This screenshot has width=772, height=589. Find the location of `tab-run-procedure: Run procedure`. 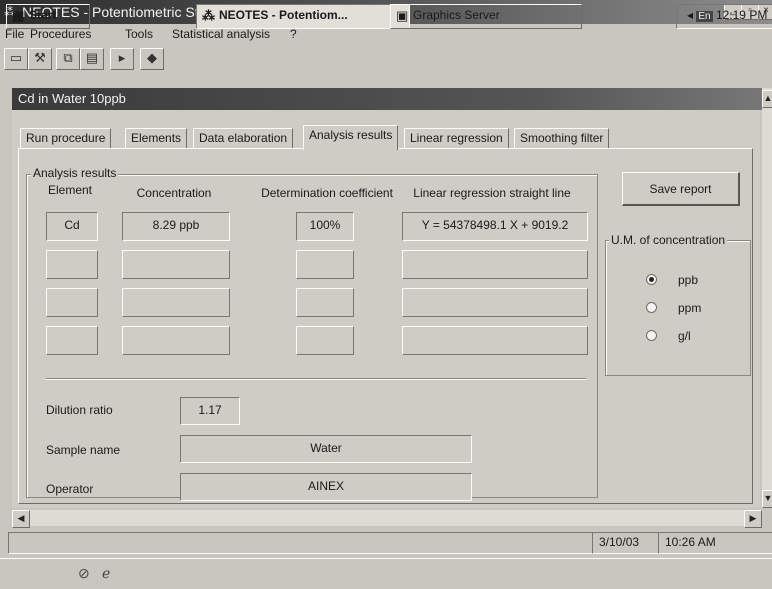

tab-run-procedure: Run procedure is located at coordinates (66, 138).